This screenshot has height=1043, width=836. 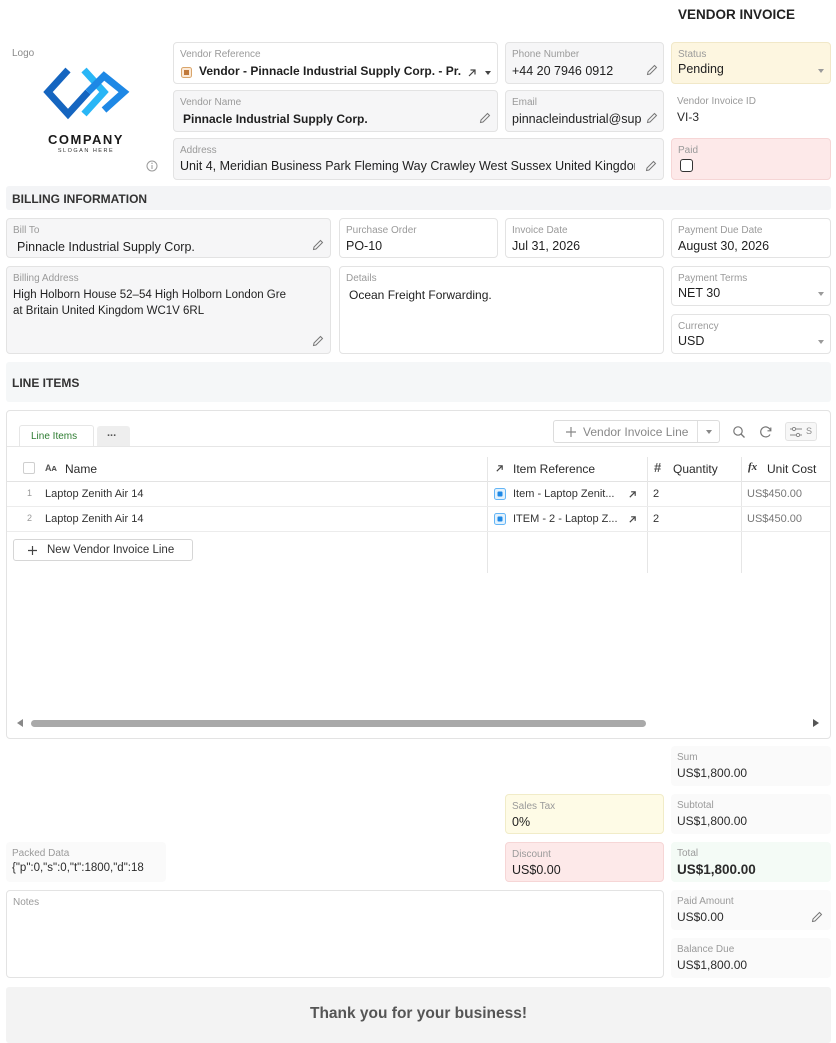 What do you see at coordinates (705, 901) in the screenshot?
I see `paid-amount-label: Paid Amount` at bounding box center [705, 901].